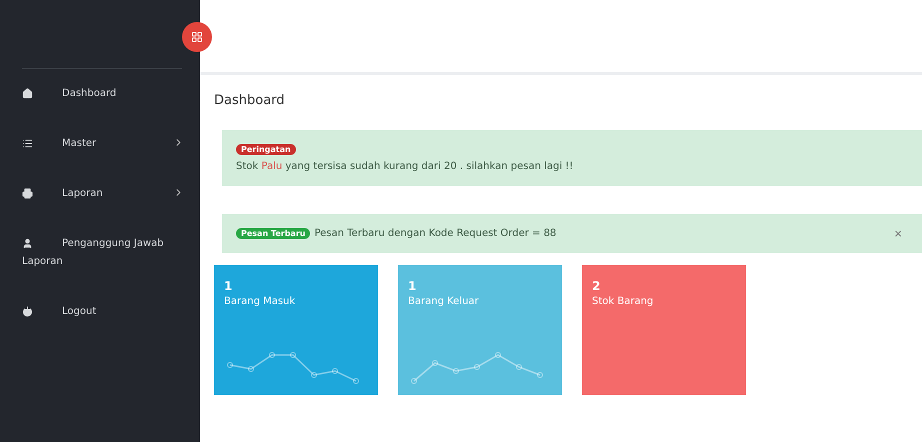 The width and height of the screenshot is (922, 442). Describe the element at coordinates (250, 100) in the screenshot. I see `page-title: Dashboard` at that location.